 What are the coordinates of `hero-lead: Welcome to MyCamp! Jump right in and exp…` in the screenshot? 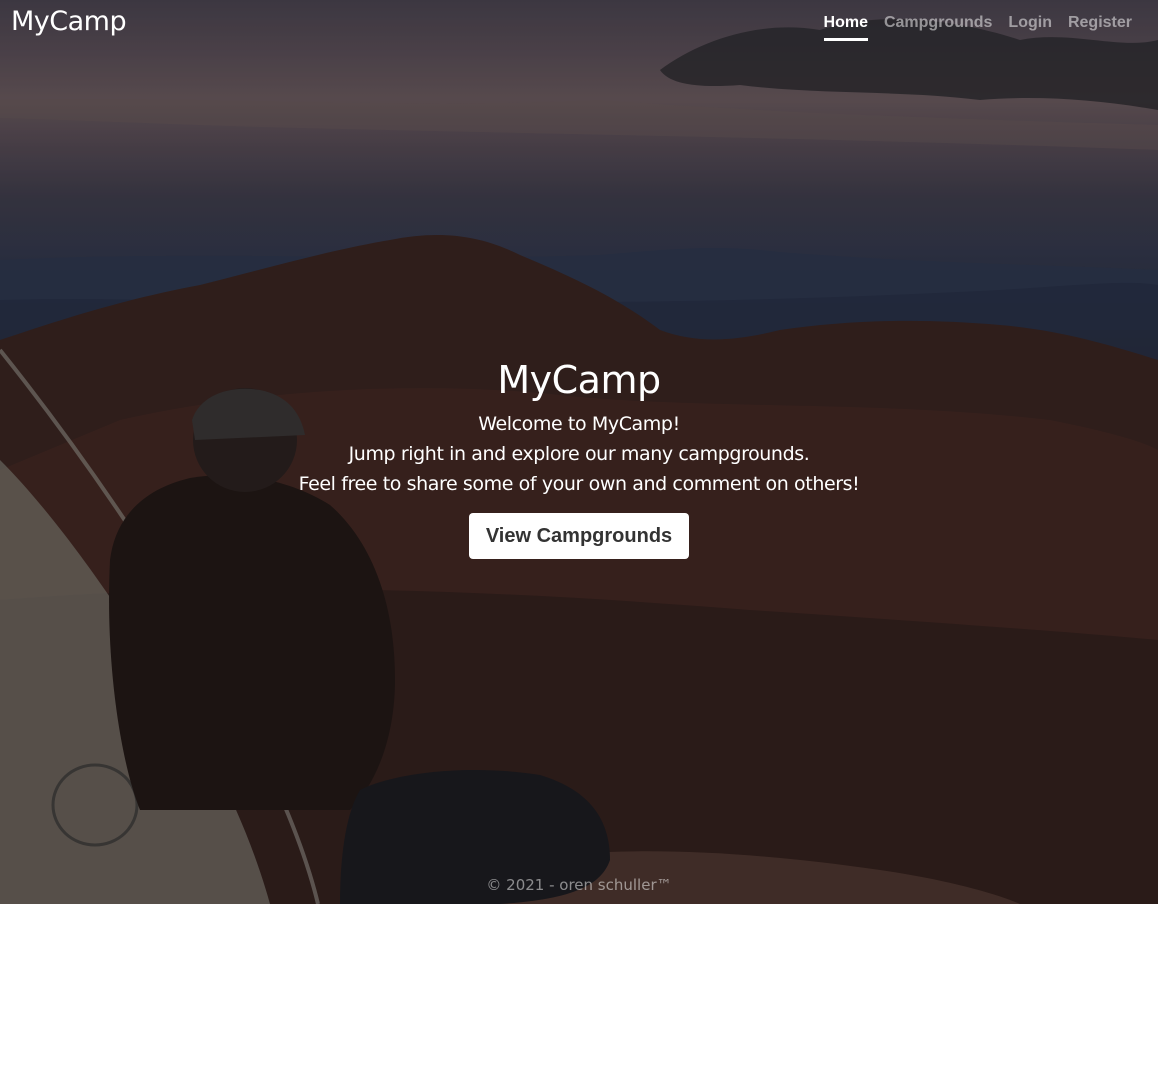 It's located at (579, 454).